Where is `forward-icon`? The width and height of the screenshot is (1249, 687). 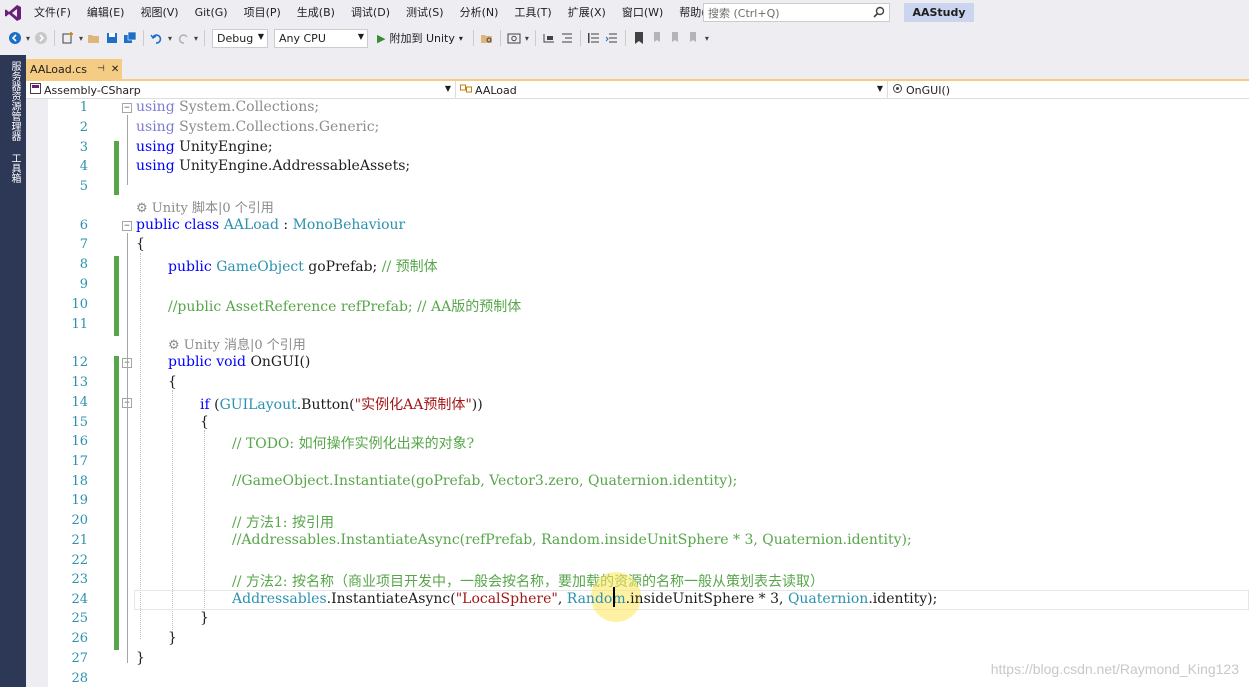 forward-icon is located at coordinates (41, 38).